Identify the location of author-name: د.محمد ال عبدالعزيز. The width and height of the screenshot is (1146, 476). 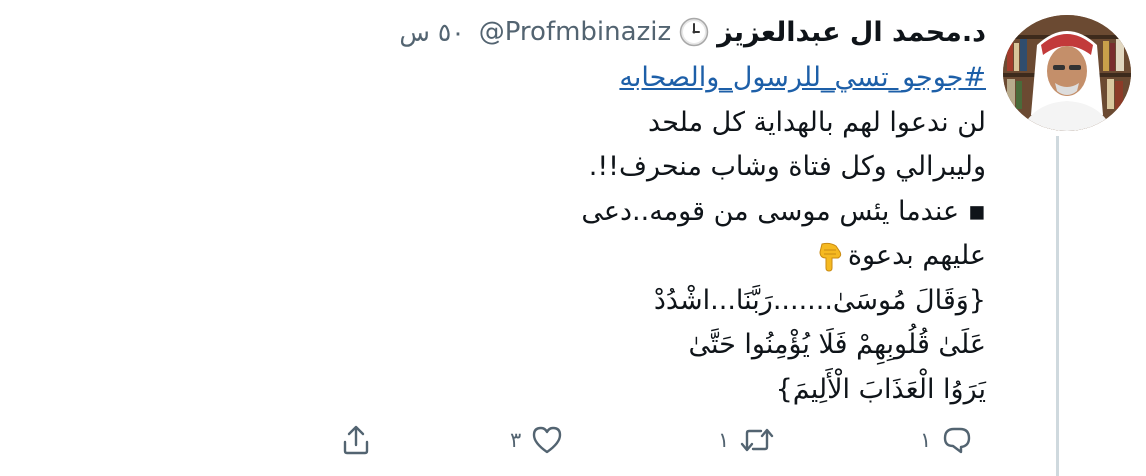
(851, 32).